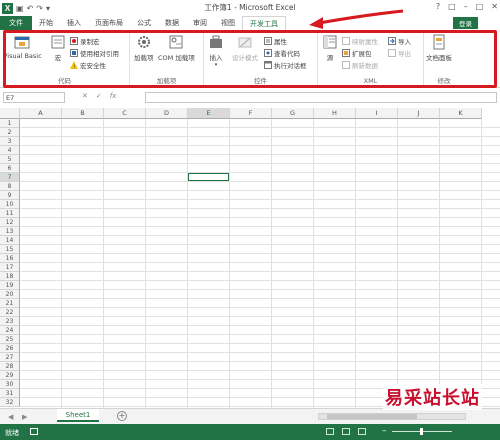  I want to click on redo-icon: ↷, so click(39, 8).